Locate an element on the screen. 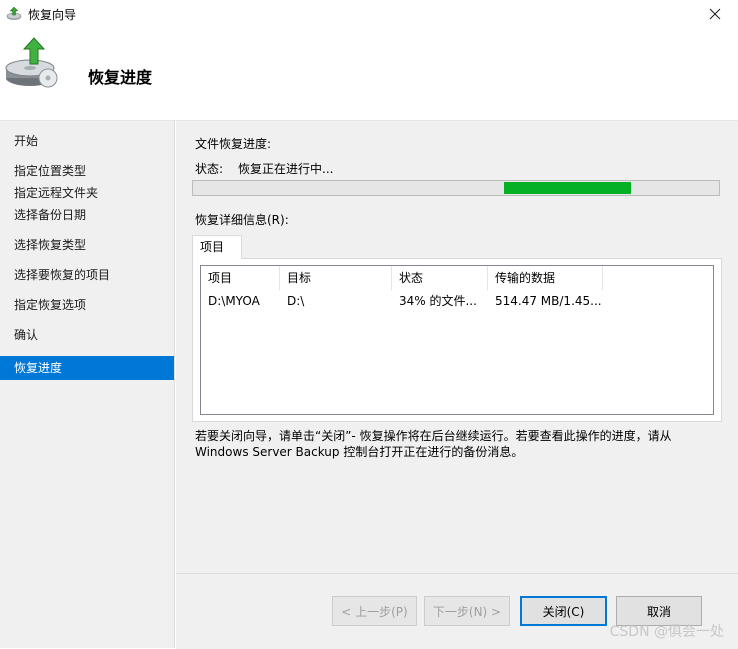 The width and height of the screenshot is (738, 649). close-icon is located at coordinates (715, 14).